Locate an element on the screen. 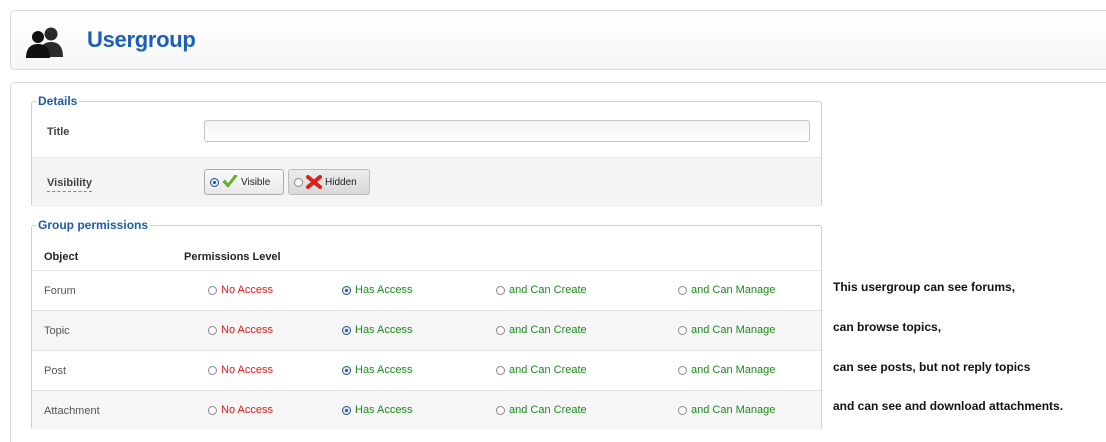 The width and height of the screenshot is (1106, 442). col-object-header: Object is located at coordinates (61, 257).